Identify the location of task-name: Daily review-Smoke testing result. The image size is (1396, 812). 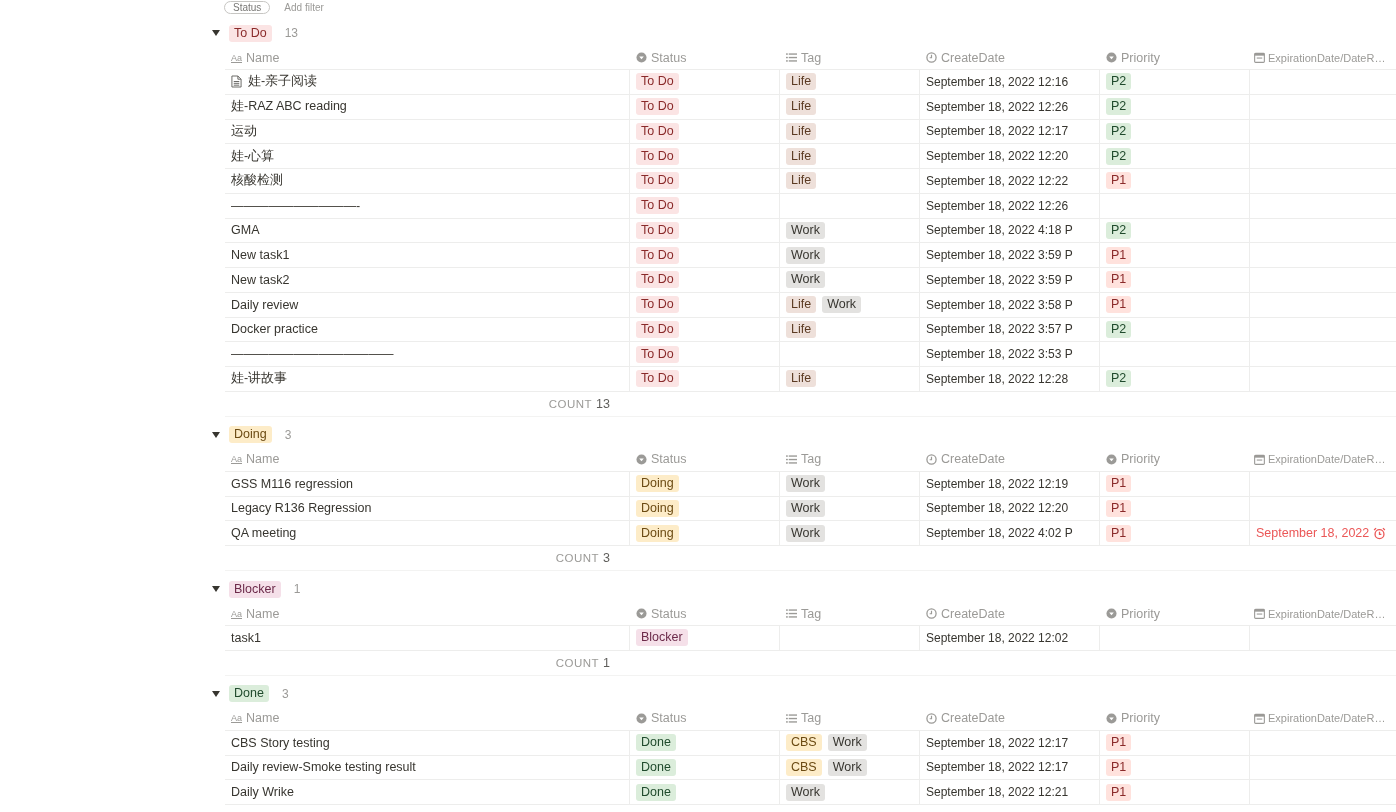
(323, 767).